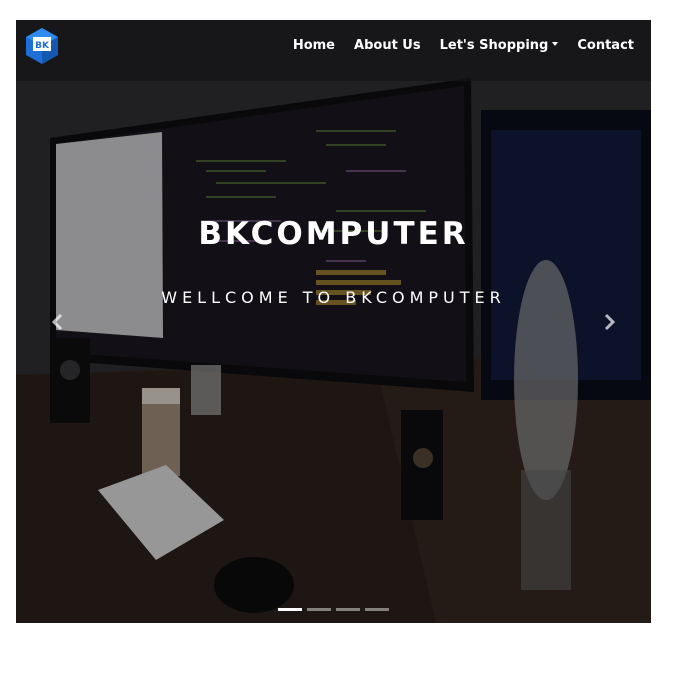 The width and height of the screenshot is (676, 677). Describe the element at coordinates (333, 234) in the screenshot. I see `hero-title: BKCOMPUTER` at that location.